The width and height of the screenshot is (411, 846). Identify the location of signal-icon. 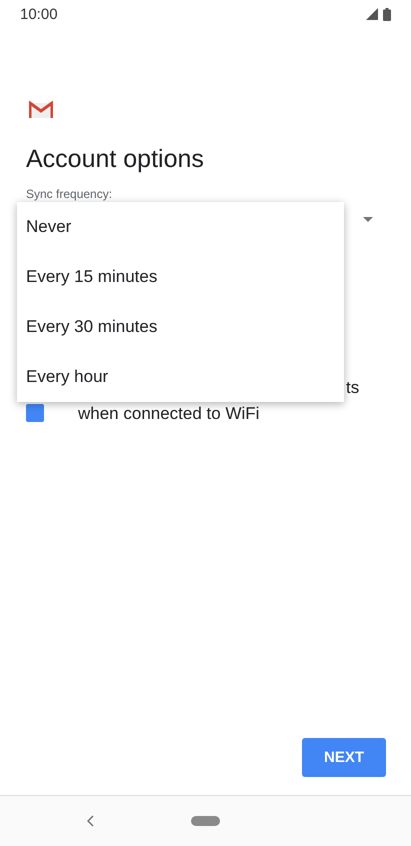
(372, 14).